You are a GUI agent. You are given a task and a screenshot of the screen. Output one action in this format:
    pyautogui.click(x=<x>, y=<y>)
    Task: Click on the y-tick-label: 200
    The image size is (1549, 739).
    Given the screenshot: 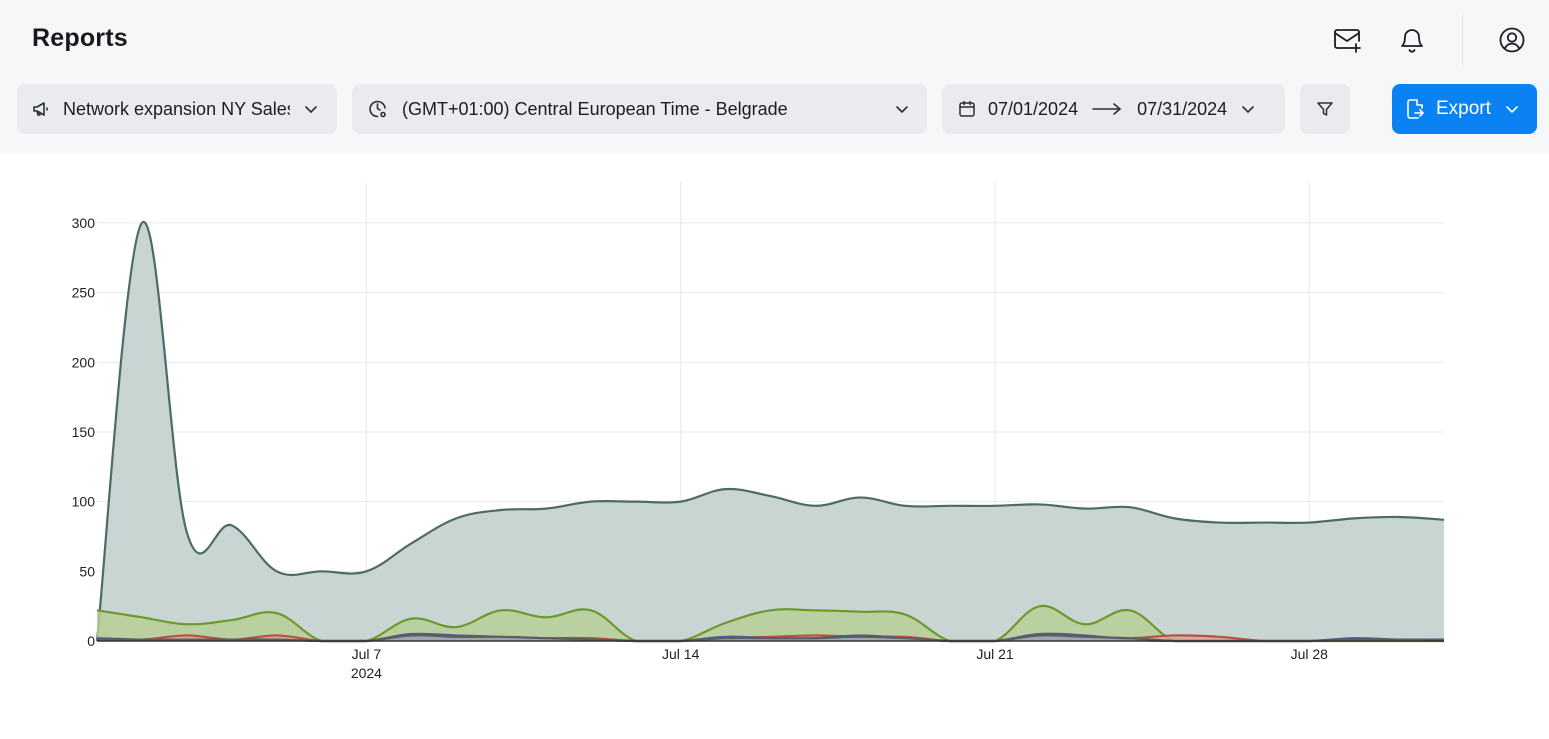 What is the action you would take?
    pyautogui.click(x=84, y=362)
    